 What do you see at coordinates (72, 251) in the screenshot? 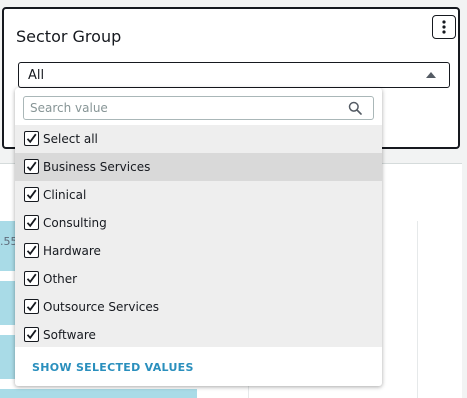
I see `option-label: Hardware` at bounding box center [72, 251].